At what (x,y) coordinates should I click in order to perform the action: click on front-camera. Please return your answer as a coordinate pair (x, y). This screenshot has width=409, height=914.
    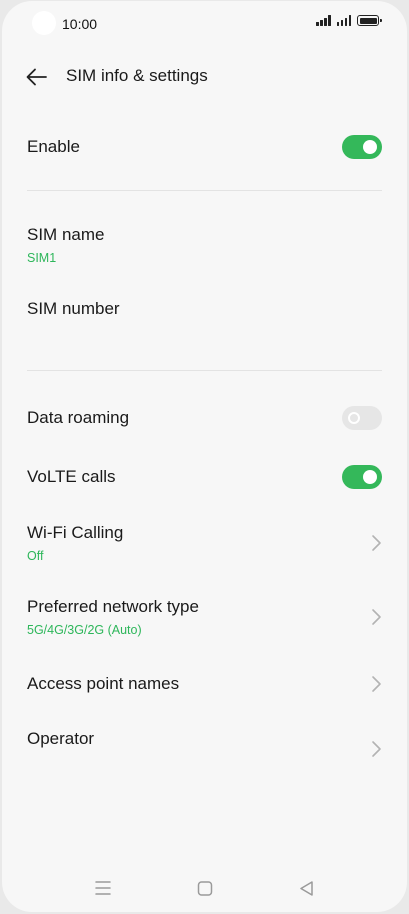
    Looking at the image, I should click on (44, 23).